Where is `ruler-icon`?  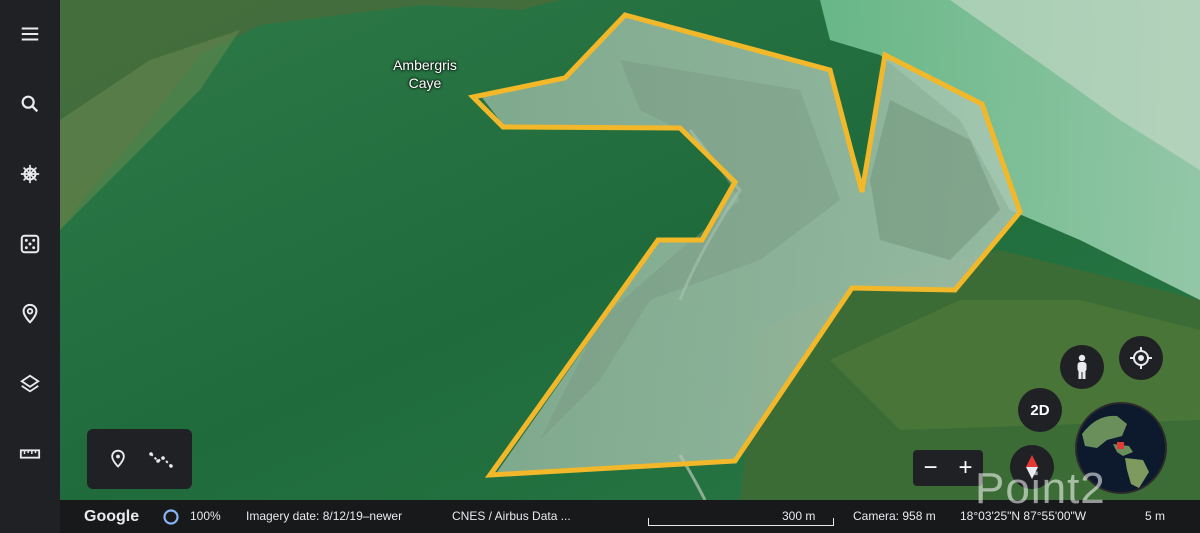
ruler-icon is located at coordinates (30, 454).